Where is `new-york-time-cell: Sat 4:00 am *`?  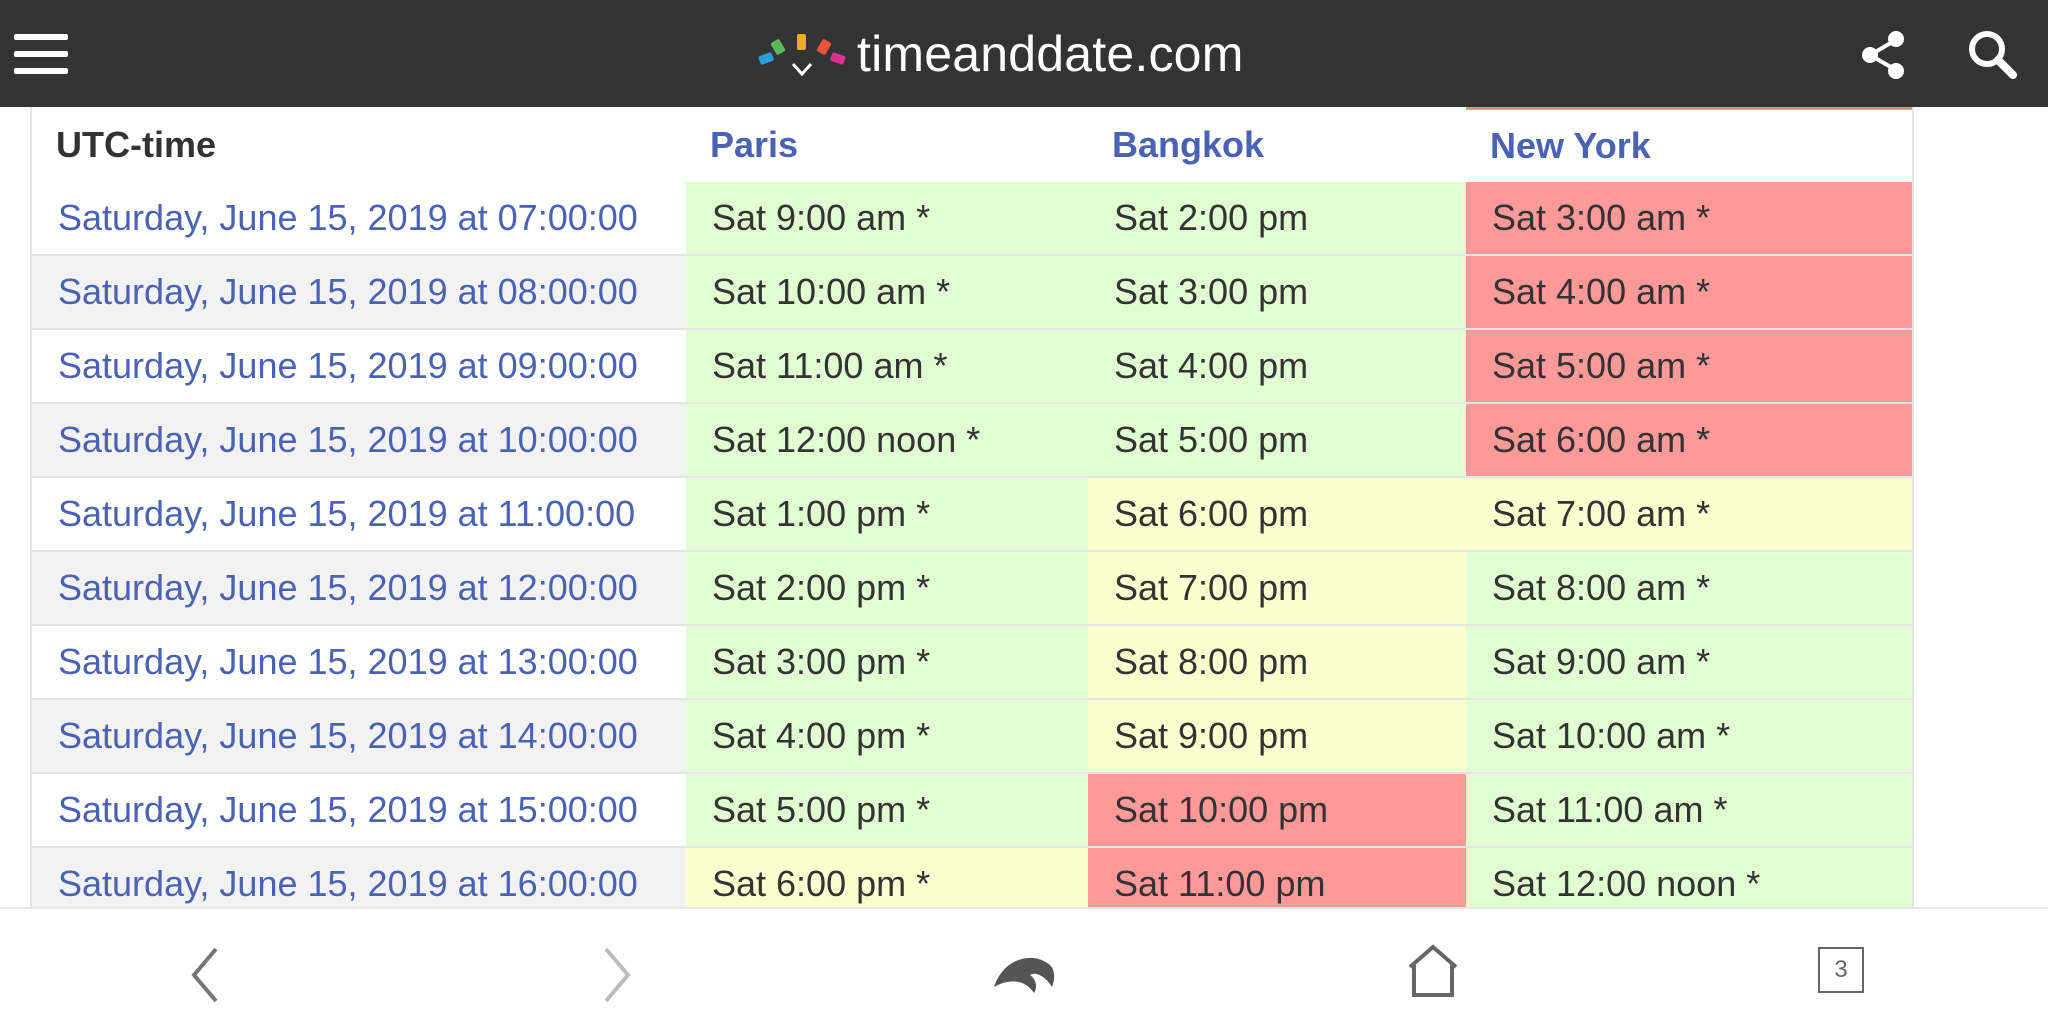 new-york-time-cell: Sat 4:00 am * is located at coordinates (1689, 292).